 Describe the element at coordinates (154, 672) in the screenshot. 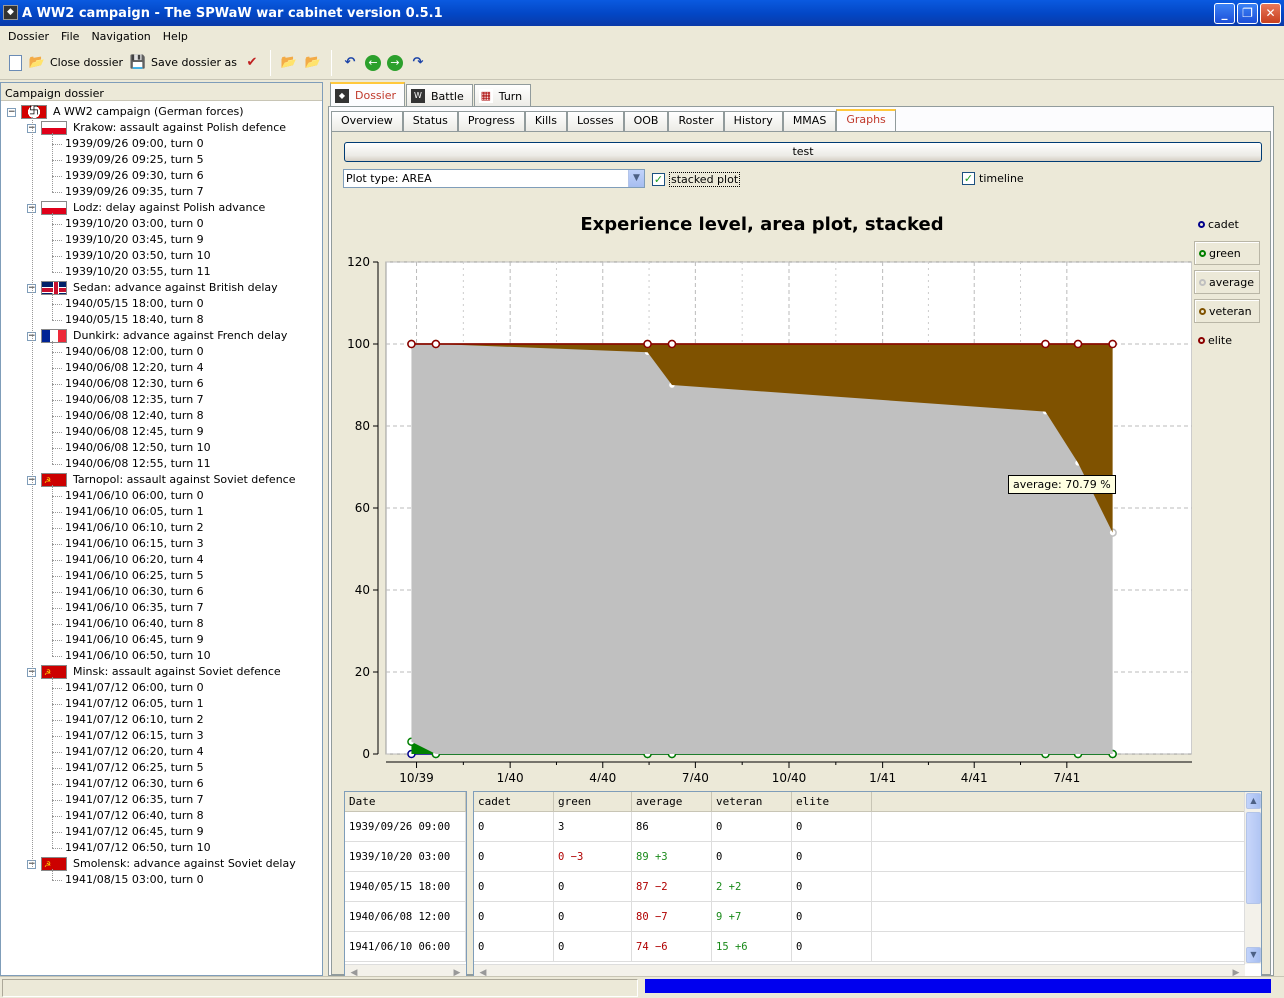

I see `tree-battle-node: −Minsk: assault against Soviet defence` at that location.